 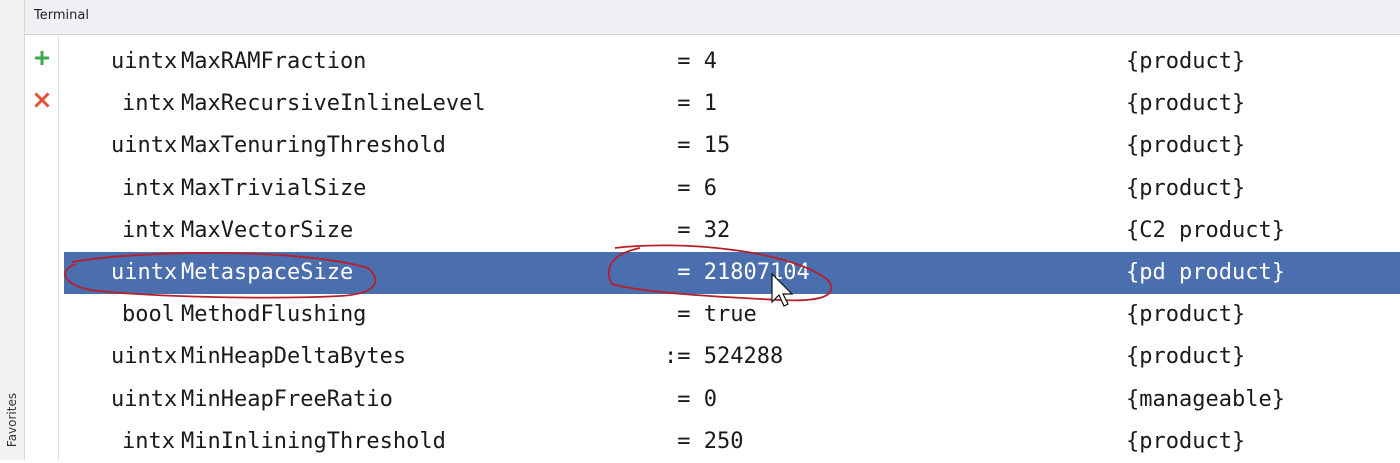 What do you see at coordinates (723, 441) in the screenshot?
I see `flag-value-text: 250` at bounding box center [723, 441].